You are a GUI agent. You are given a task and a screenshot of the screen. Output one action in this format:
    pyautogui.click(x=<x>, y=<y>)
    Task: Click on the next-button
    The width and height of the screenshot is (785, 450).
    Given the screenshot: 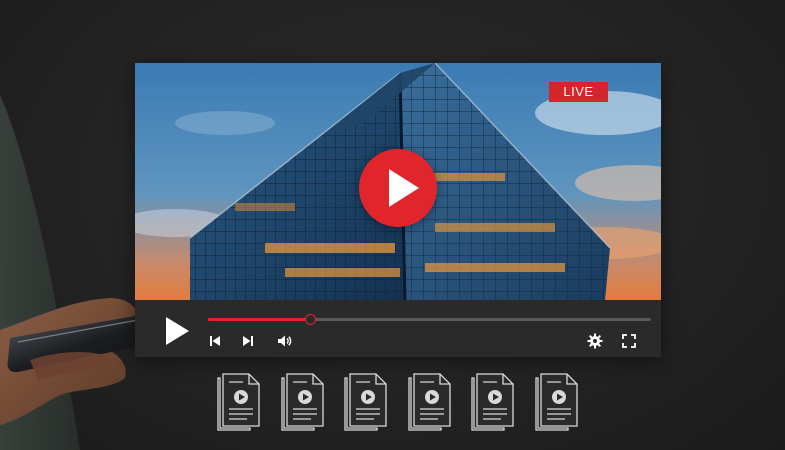 What is the action you would take?
    pyautogui.click(x=248, y=341)
    